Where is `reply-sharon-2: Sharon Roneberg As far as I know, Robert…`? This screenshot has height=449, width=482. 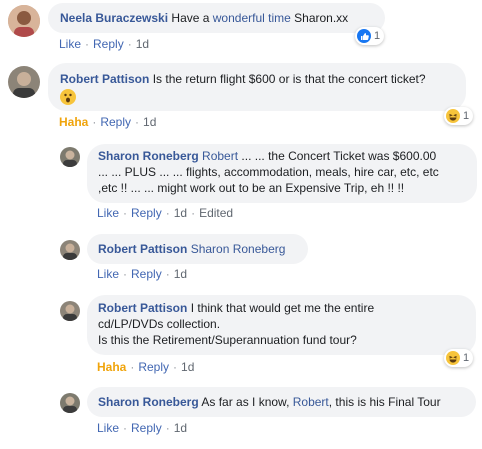 reply-sharon-2: Sharon Roneberg As far as I know, Robert… is located at coordinates (241, 415).